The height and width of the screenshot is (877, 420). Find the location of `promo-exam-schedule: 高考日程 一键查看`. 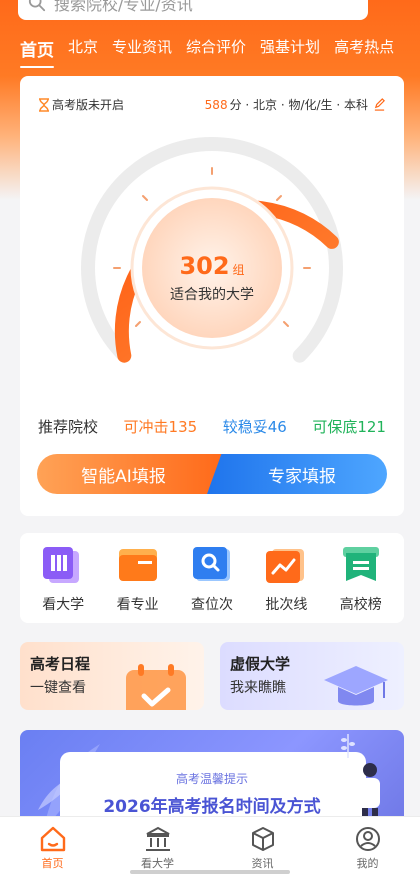

promo-exam-schedule: 高考日程 一键查看 is located at coordinates (112, 676).